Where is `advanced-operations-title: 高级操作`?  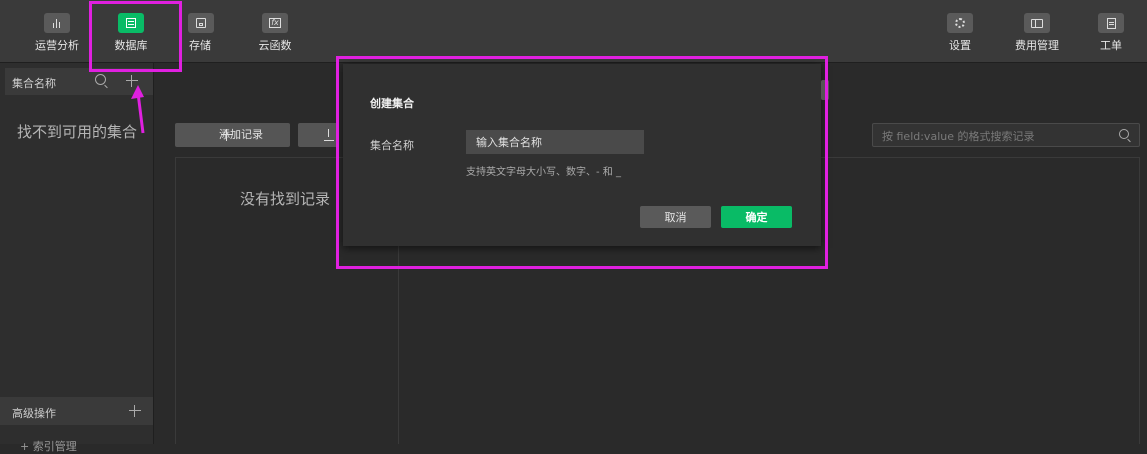
advanced-operations-title: 高级操作 is located at coordinates (34, 413).